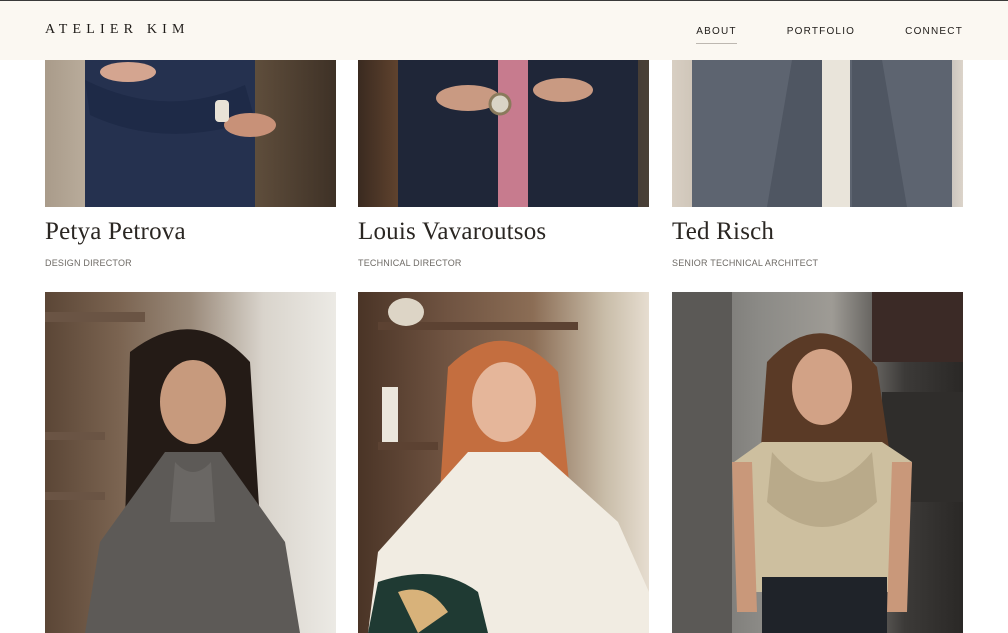 Image resolution: width=1008 pixels, height=633 pixels. I want to click on site-header: ATELIER KIM ABOUT PORTFOLIO CONNECT, so click(504, 30).